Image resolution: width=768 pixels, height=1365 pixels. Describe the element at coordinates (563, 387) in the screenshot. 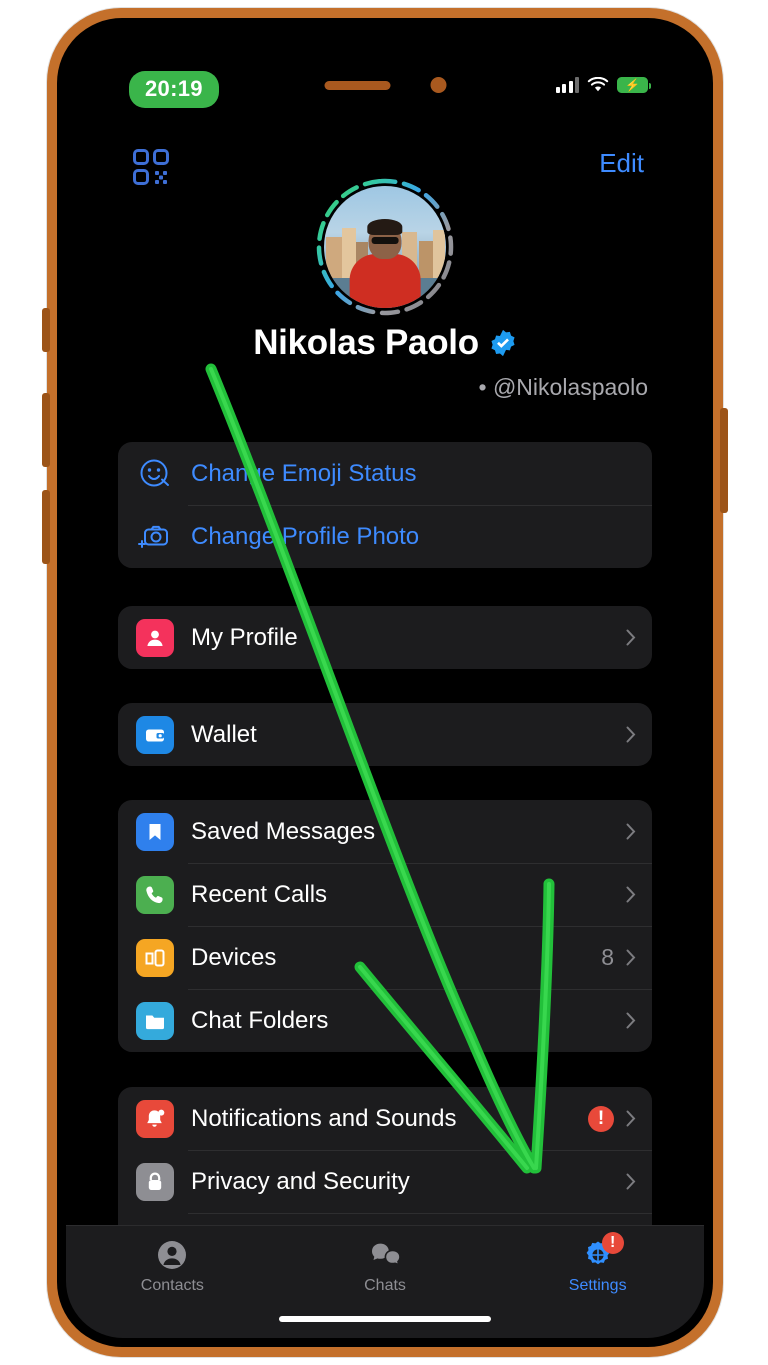

I see `profile-username: • @Nikolaspaolo` at that location.